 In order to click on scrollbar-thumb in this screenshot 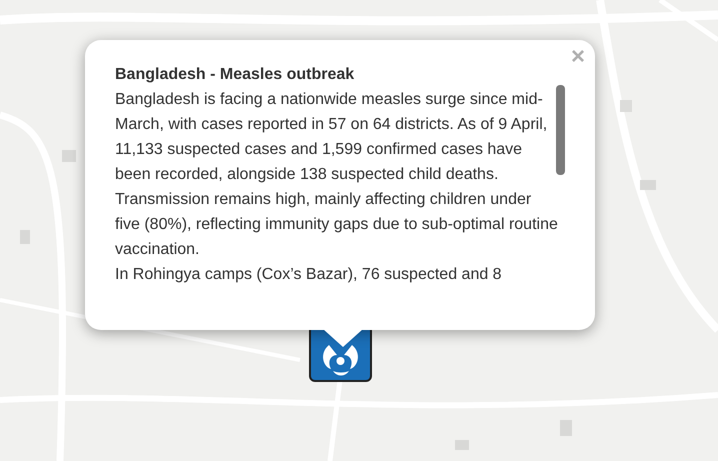, I will do `click(560, 130)`.